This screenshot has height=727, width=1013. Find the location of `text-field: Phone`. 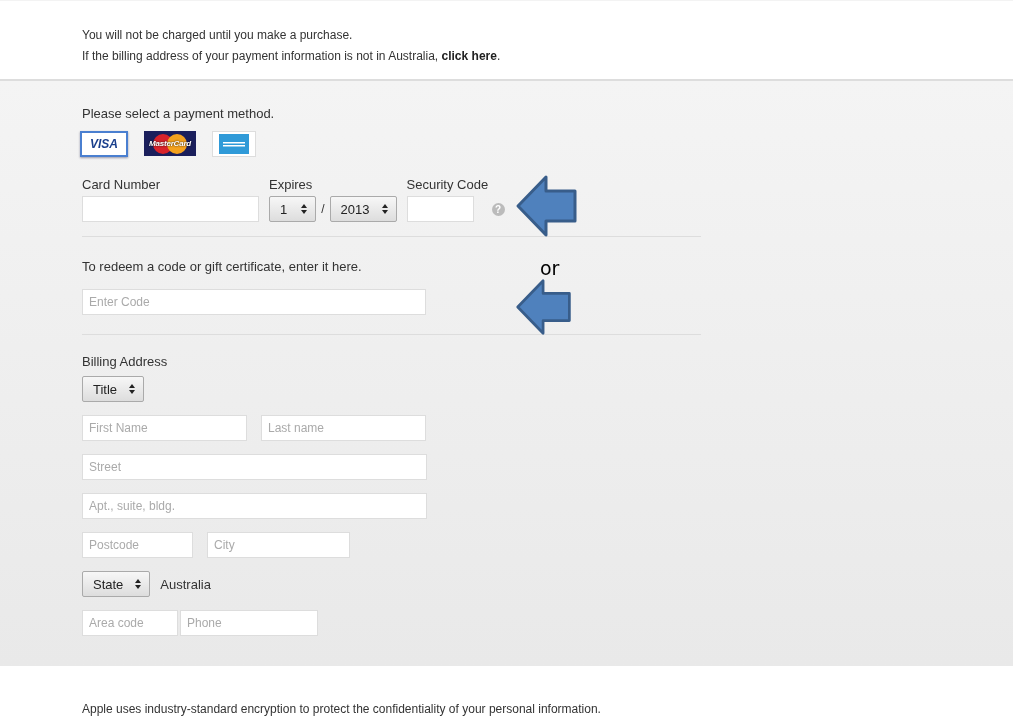

text-field: Phone is located at coordinates (249, 623).